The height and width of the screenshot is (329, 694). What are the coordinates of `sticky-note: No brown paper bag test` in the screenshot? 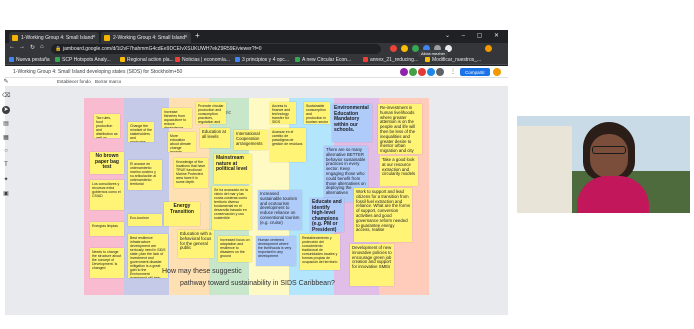 It's located at (107, 163).